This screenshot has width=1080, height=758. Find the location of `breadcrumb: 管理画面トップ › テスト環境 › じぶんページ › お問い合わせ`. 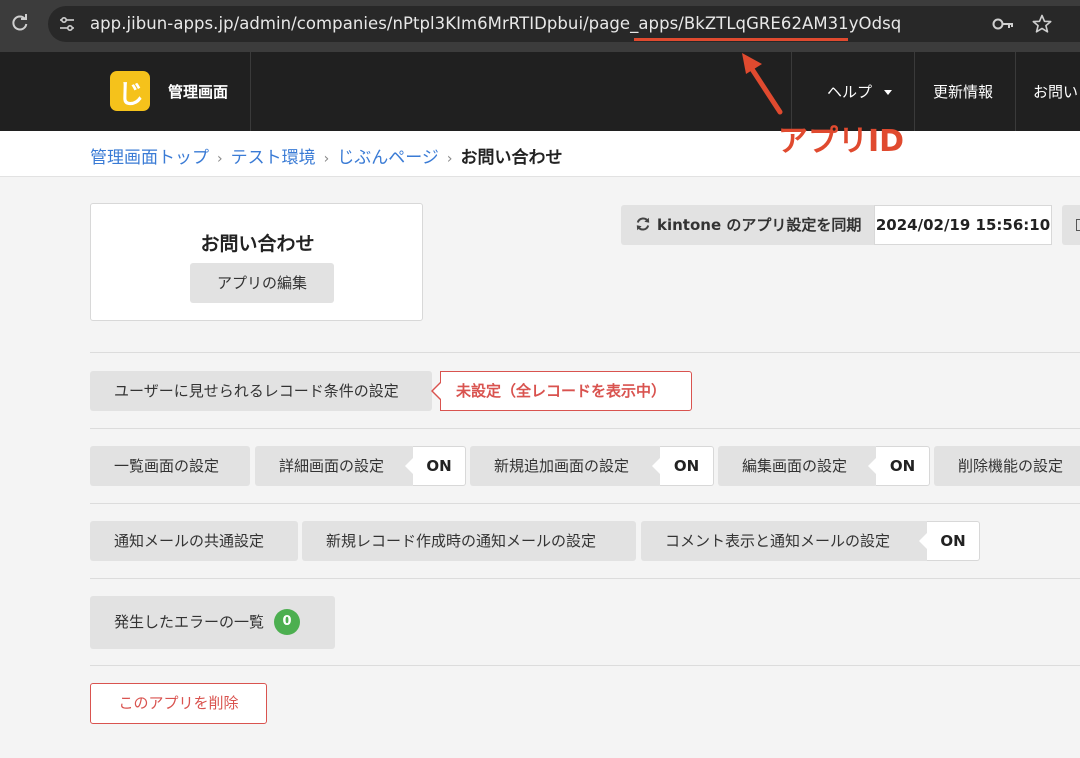

breadcrumb: 管理画面トップ › テスト環境 › じぶんページ › お問い合わせ is located at coordinates (326, 155).